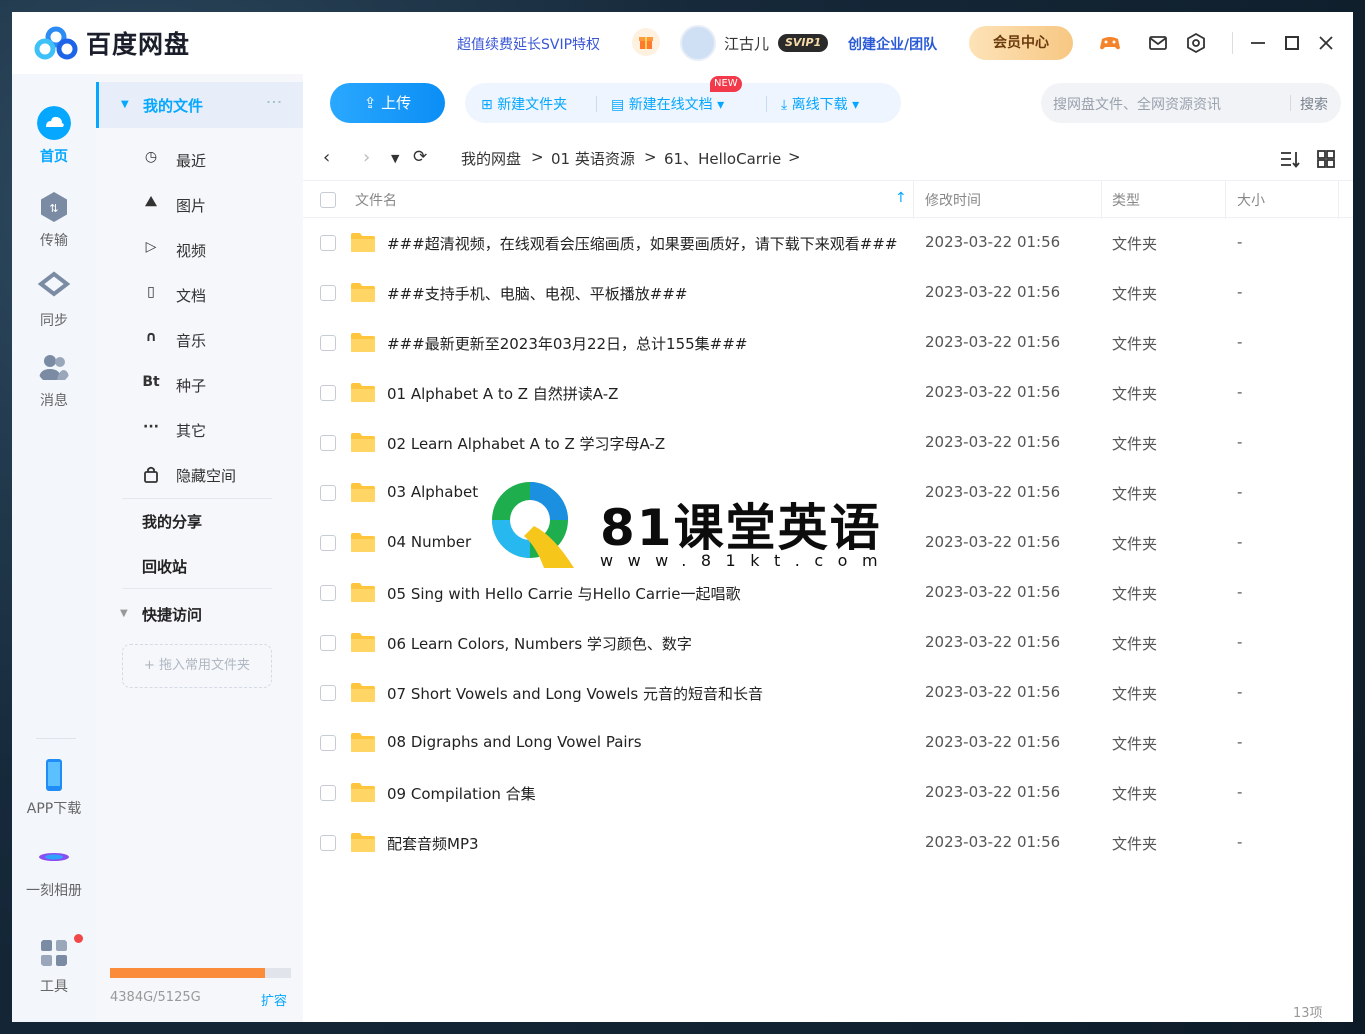 The width and height of the screenshot is (1365, 1034). Describe the element at coordinates (642, 243) in the screenshot. I see `file-name: ###超清视频，在线观看会压缩画质，如果要画质好，请下载下来观看###` at that location.